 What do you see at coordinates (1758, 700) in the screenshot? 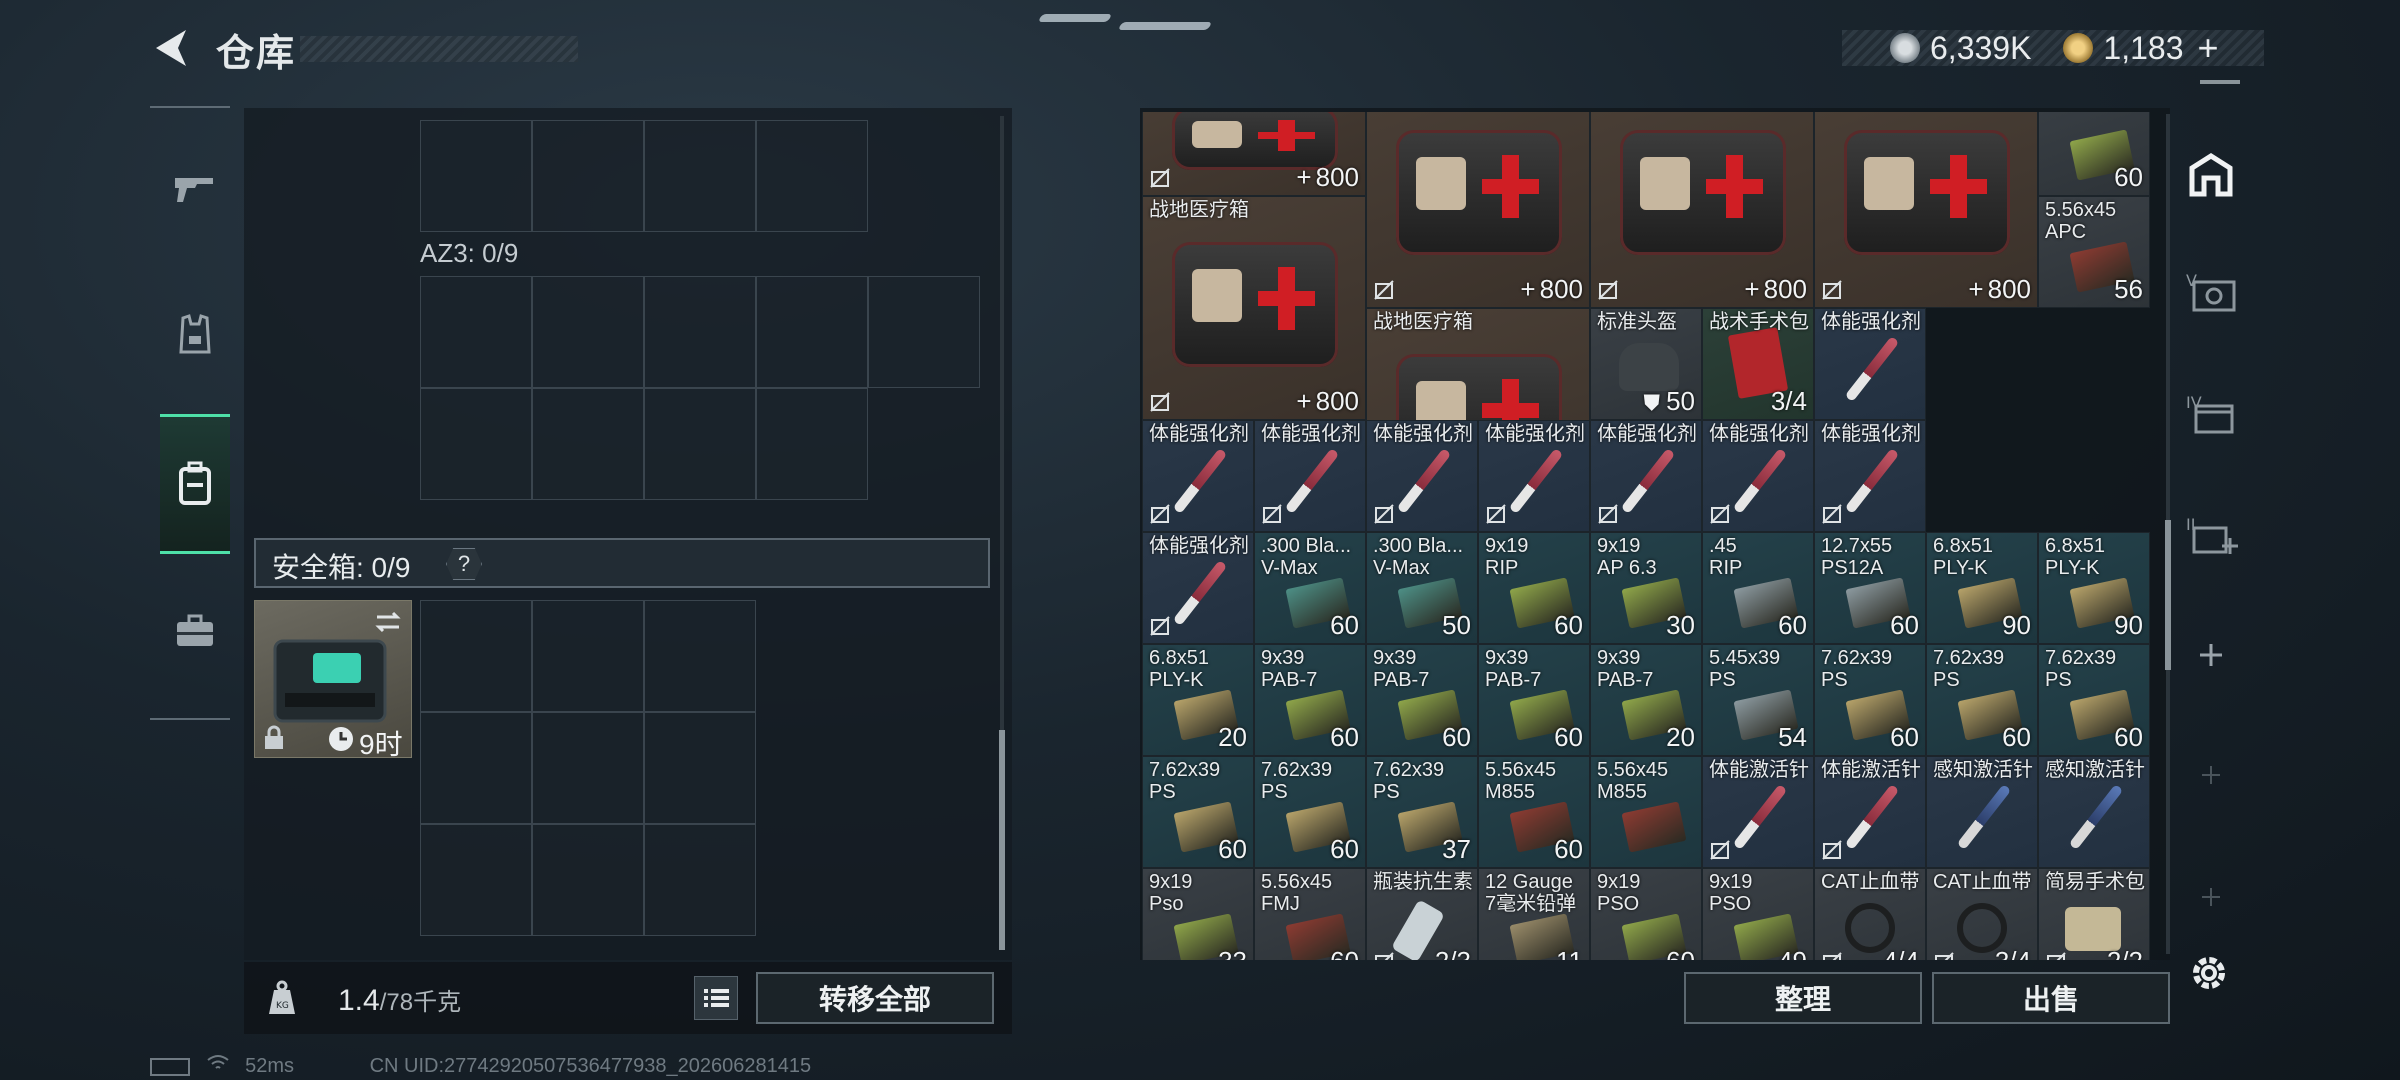
I see `stash-item: 5.45x39 PS 54` at bounding box center [1758, 700].